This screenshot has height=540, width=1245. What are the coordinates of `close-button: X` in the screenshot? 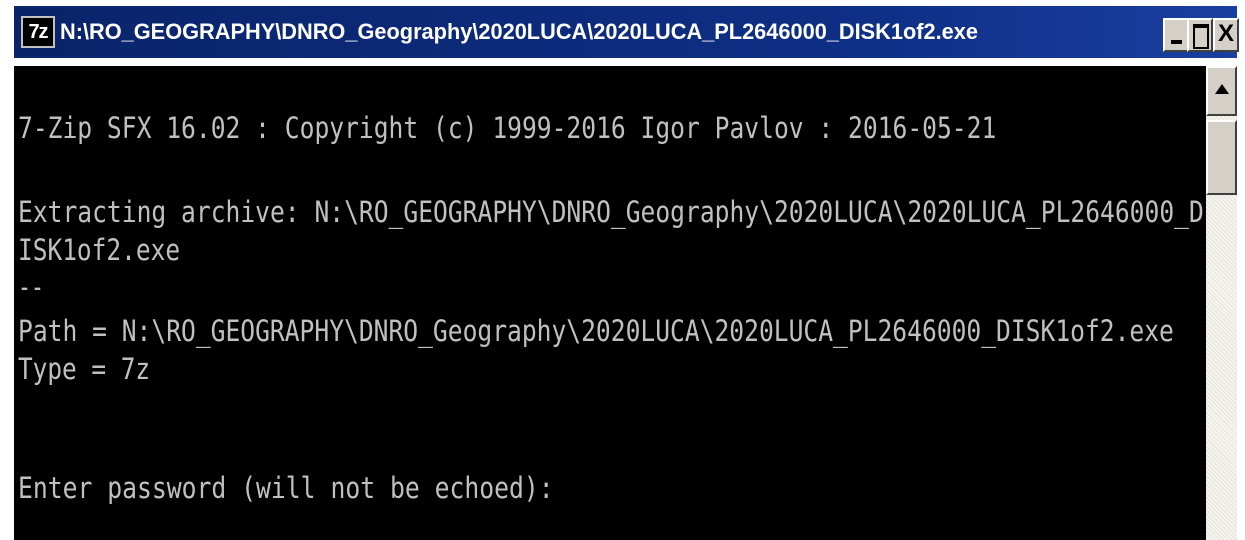 It's located at (1226, 35).